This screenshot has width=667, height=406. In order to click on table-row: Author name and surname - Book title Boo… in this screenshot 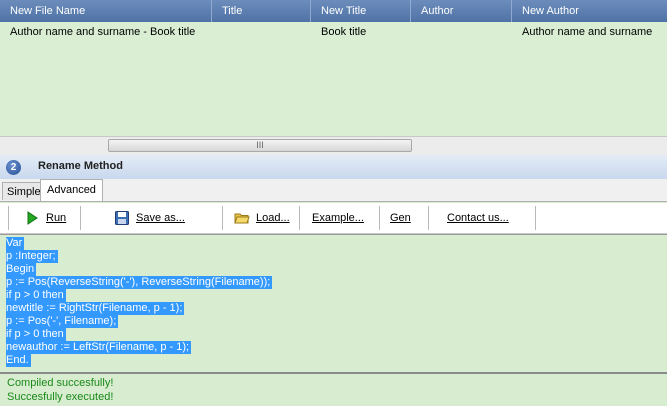, I will do `click(333, 32)`.